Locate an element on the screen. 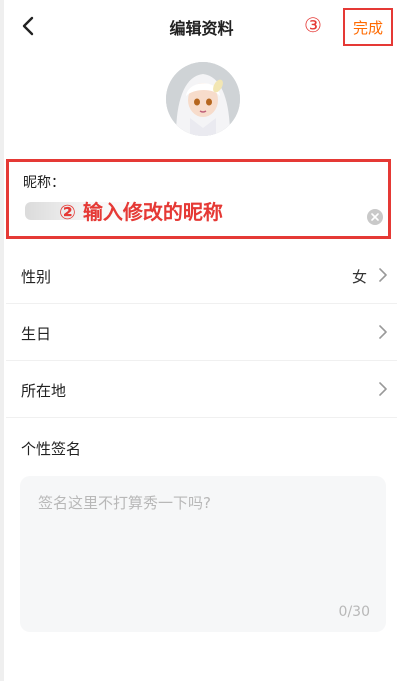  done-button: 完成 is located at coordinates (368, 27).